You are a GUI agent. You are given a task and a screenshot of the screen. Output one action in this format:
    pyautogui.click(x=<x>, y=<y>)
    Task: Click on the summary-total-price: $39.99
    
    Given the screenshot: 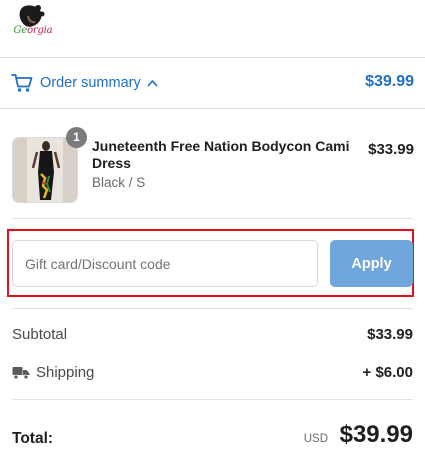 What is the action you would take?
    pyautogui.click(x=389, y=81)
    